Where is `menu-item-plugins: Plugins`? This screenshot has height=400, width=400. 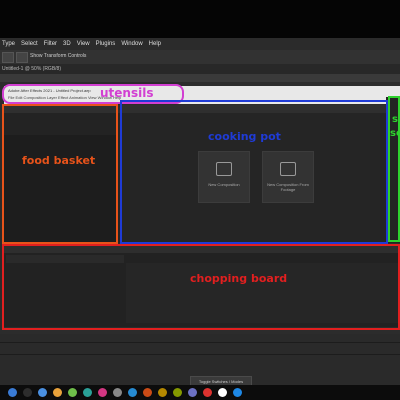
menu-item-plugins: Plugins is located at coordinates (106, 44).